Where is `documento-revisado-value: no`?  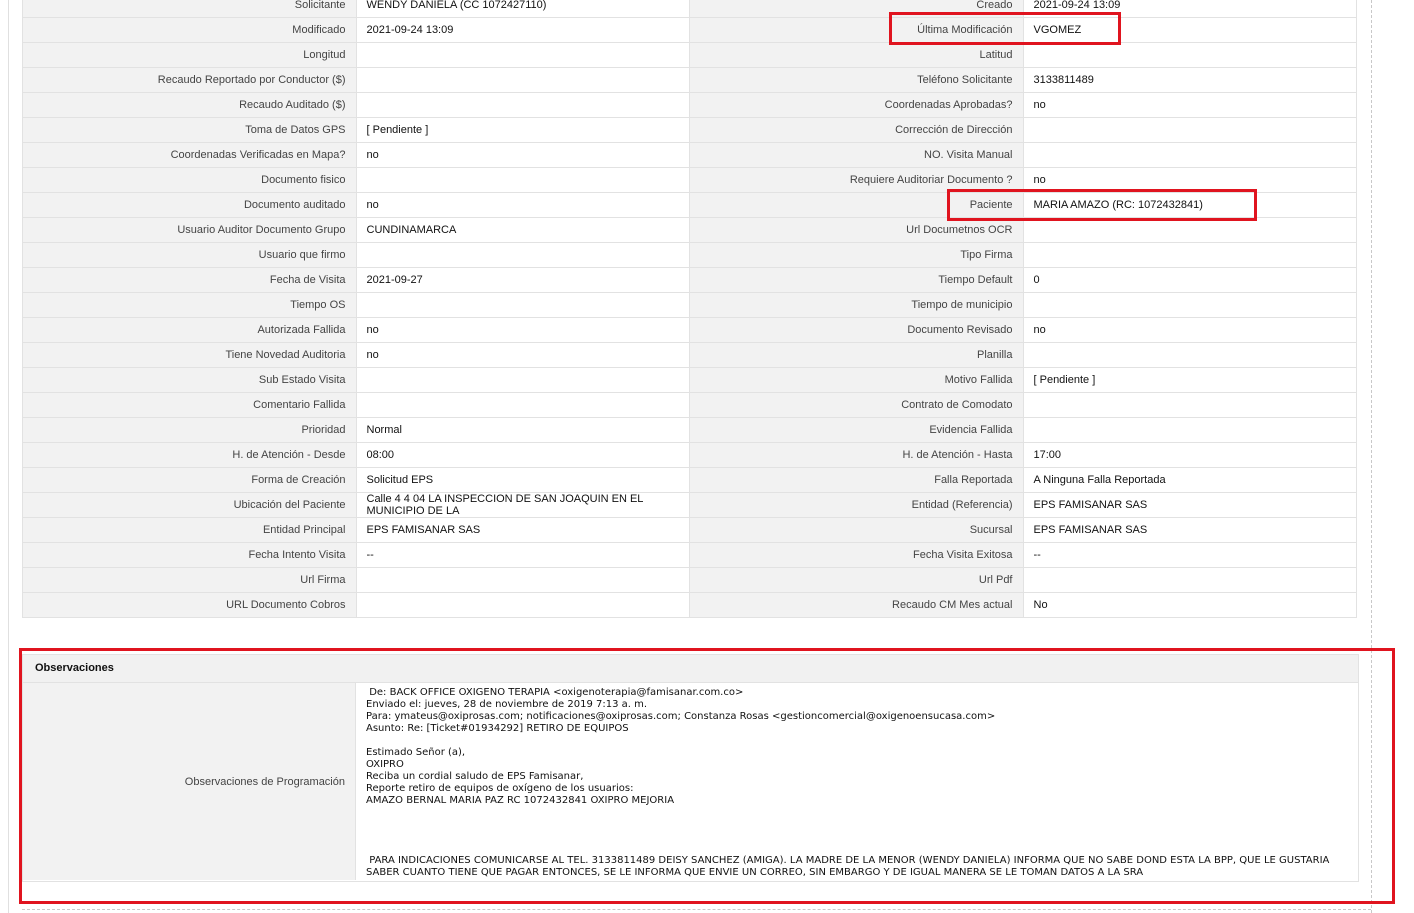 documento-revisado-value: no is located at coordinates (1189, 330).